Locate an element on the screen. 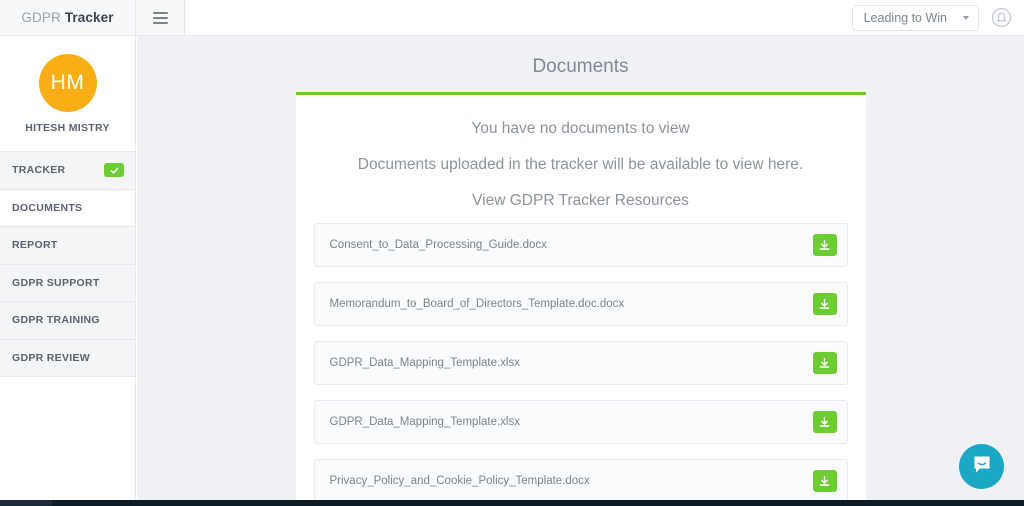 Image resolution: width=1024 pixels, height=506 pixels. sidebar-item-label: GDPR TRAINING is located at coordinates (56, 320).